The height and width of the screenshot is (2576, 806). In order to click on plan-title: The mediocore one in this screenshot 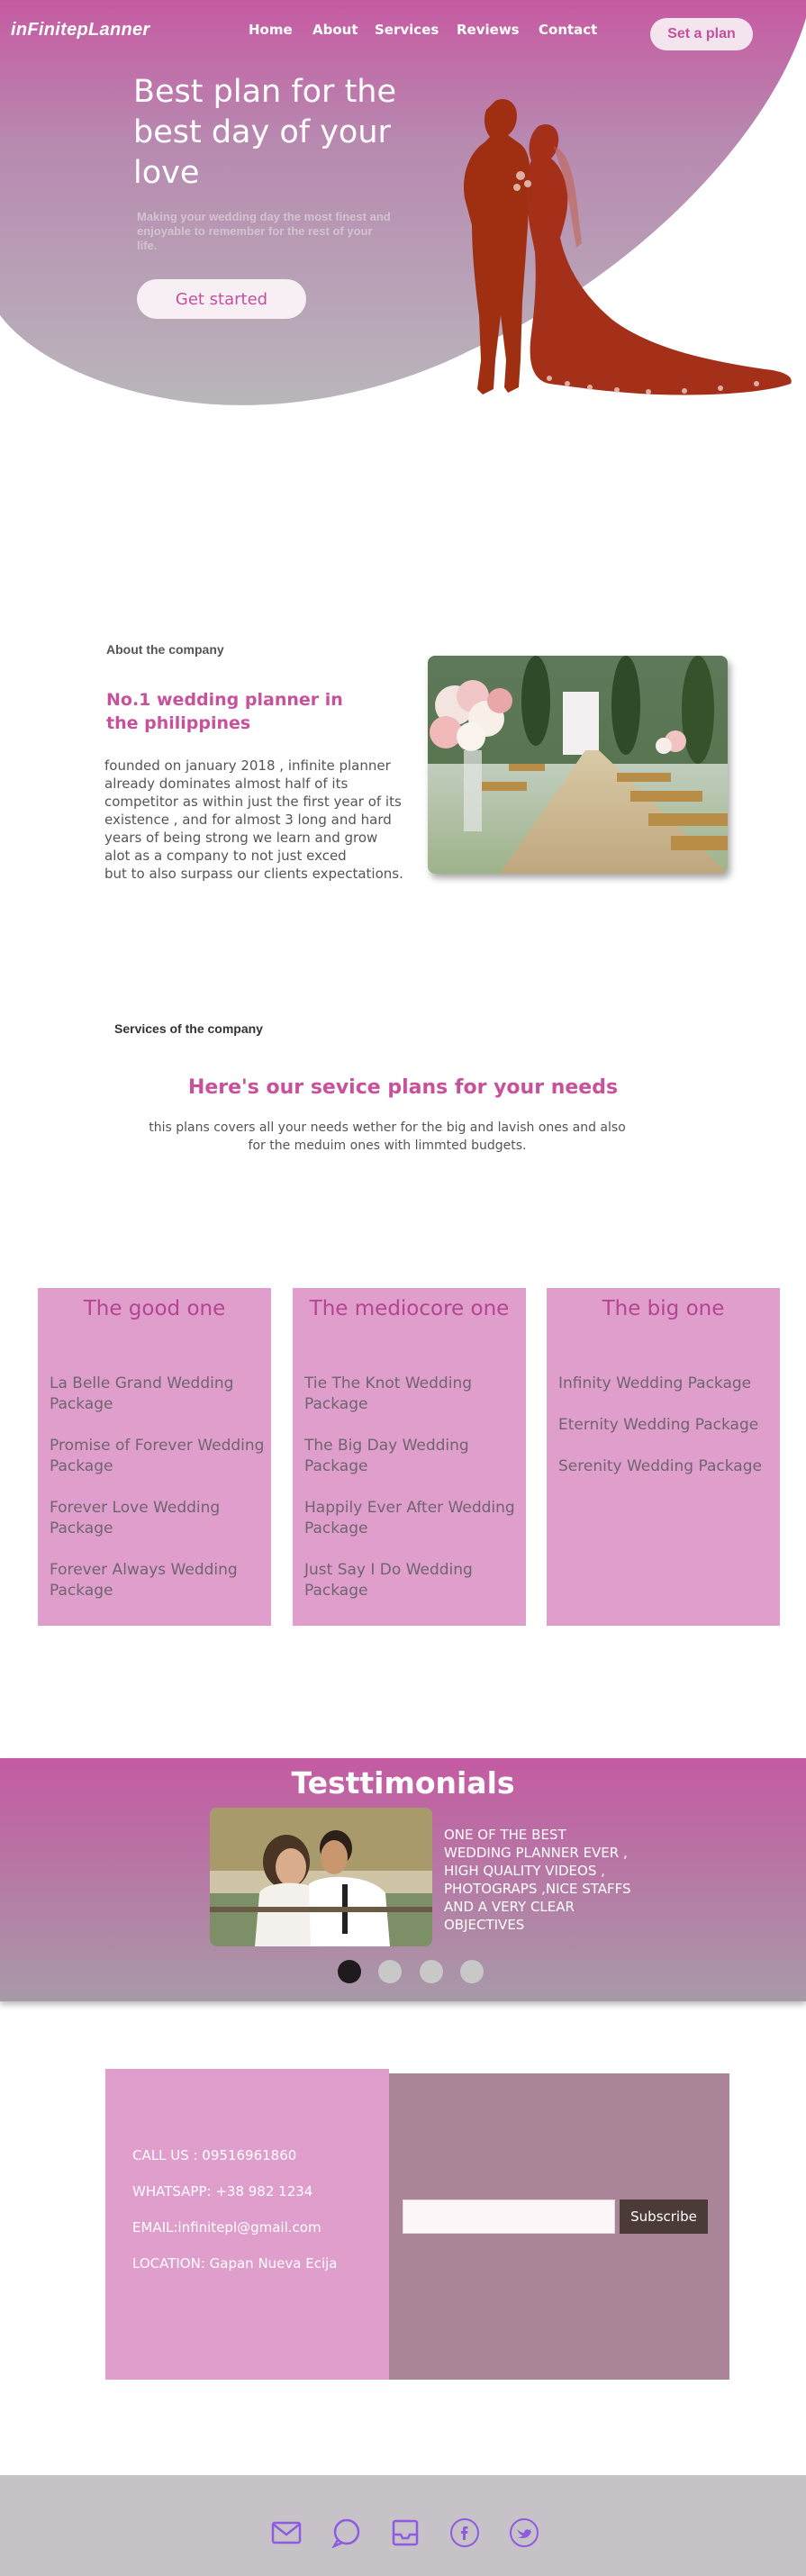, I will do `click(409, 1308)`.